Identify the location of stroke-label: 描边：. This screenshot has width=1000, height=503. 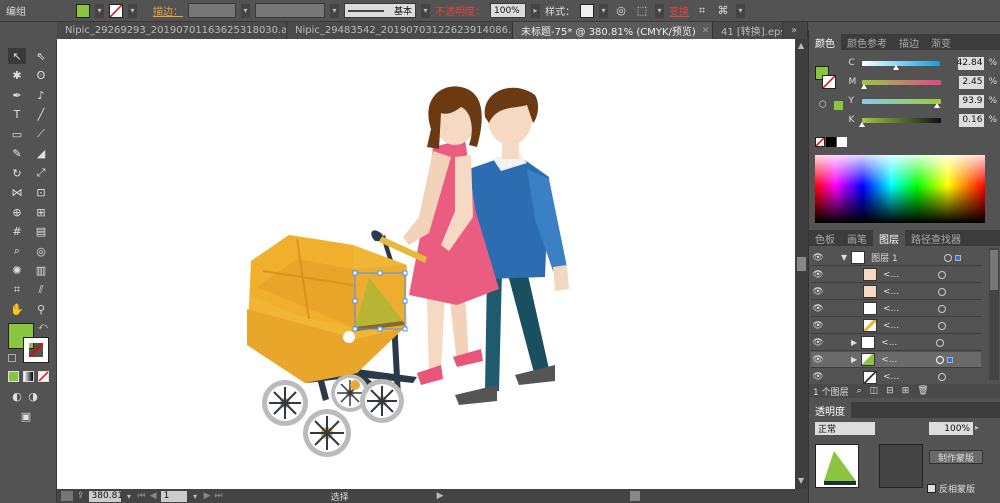
(168, 10).